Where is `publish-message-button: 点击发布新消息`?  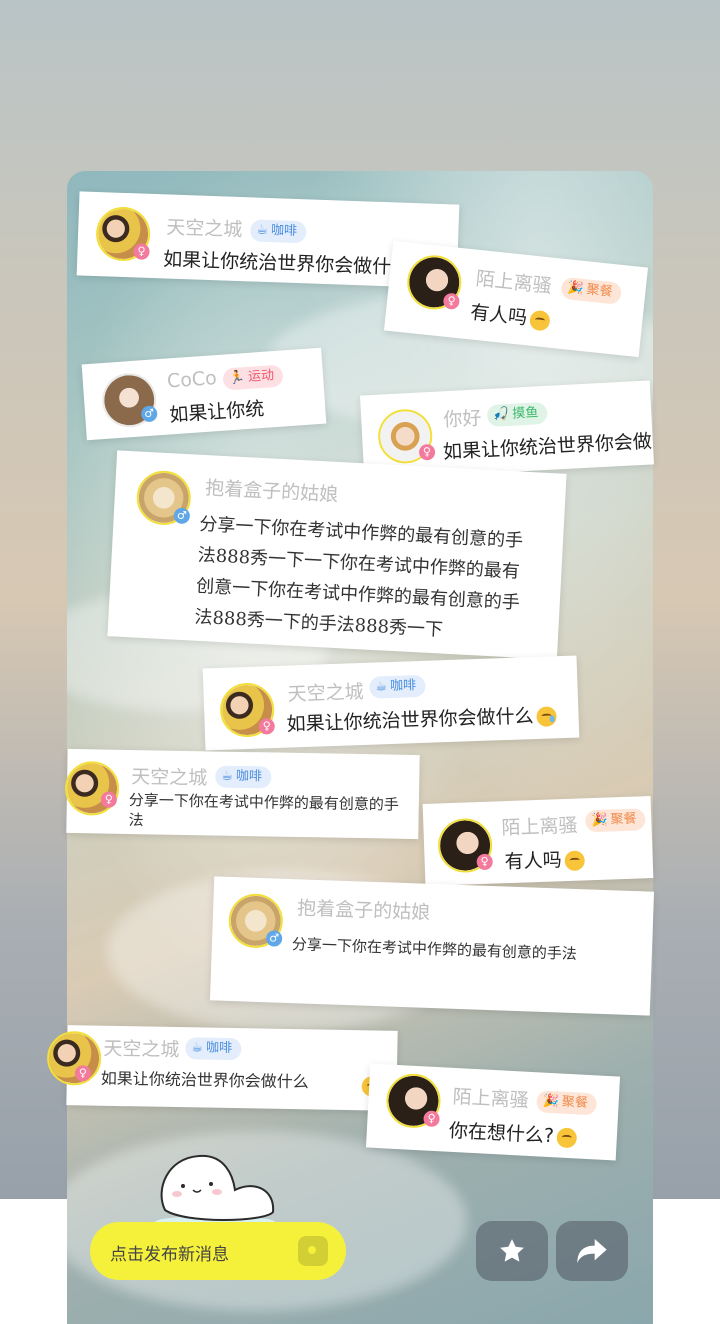 publish-message-button: 点击发布新消息 is located at coordinates (218, 1251).